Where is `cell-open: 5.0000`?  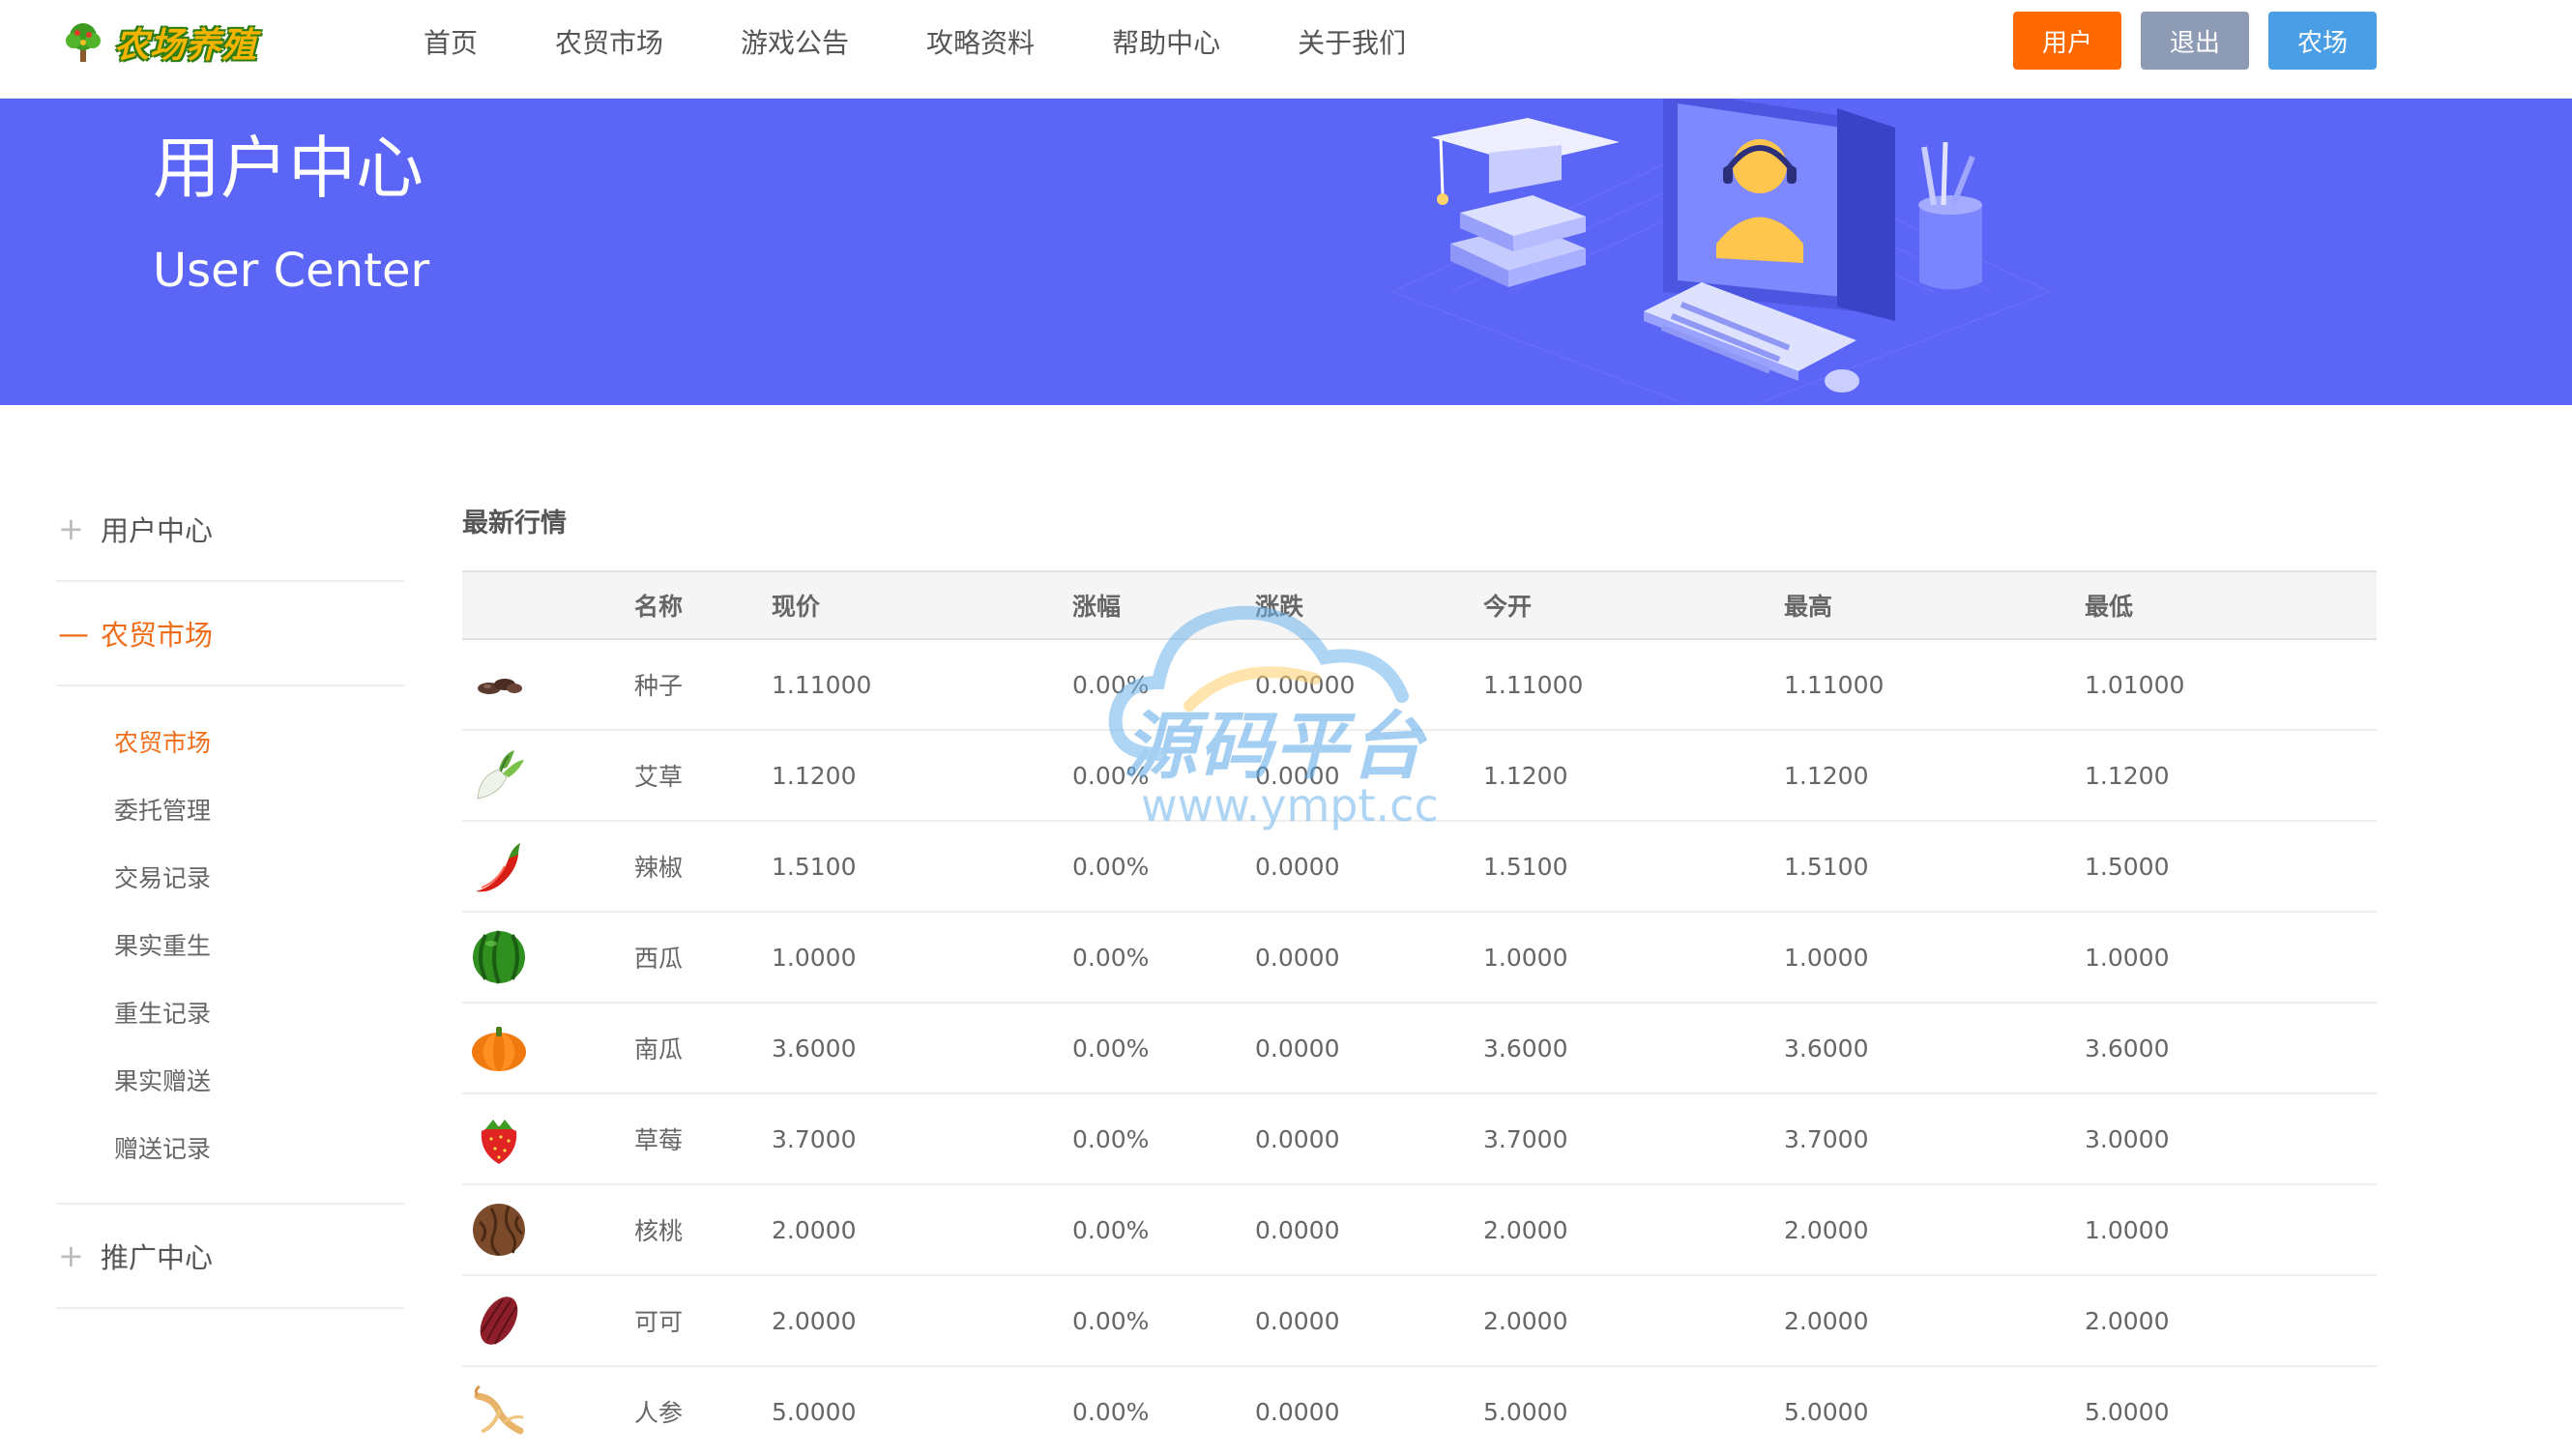
cell-open: 5.0000 is located at coordinates (1633, 1411).